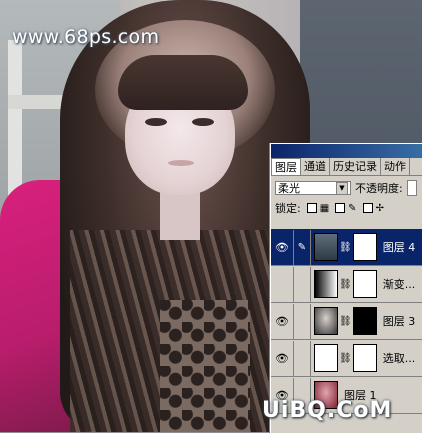 The width and height of the screenshot is (422, 433). What do you see at coordinates (379, 188) in the screenshot?
I see `opacity-label: 不透明度:` at bounding box center [379, 188].